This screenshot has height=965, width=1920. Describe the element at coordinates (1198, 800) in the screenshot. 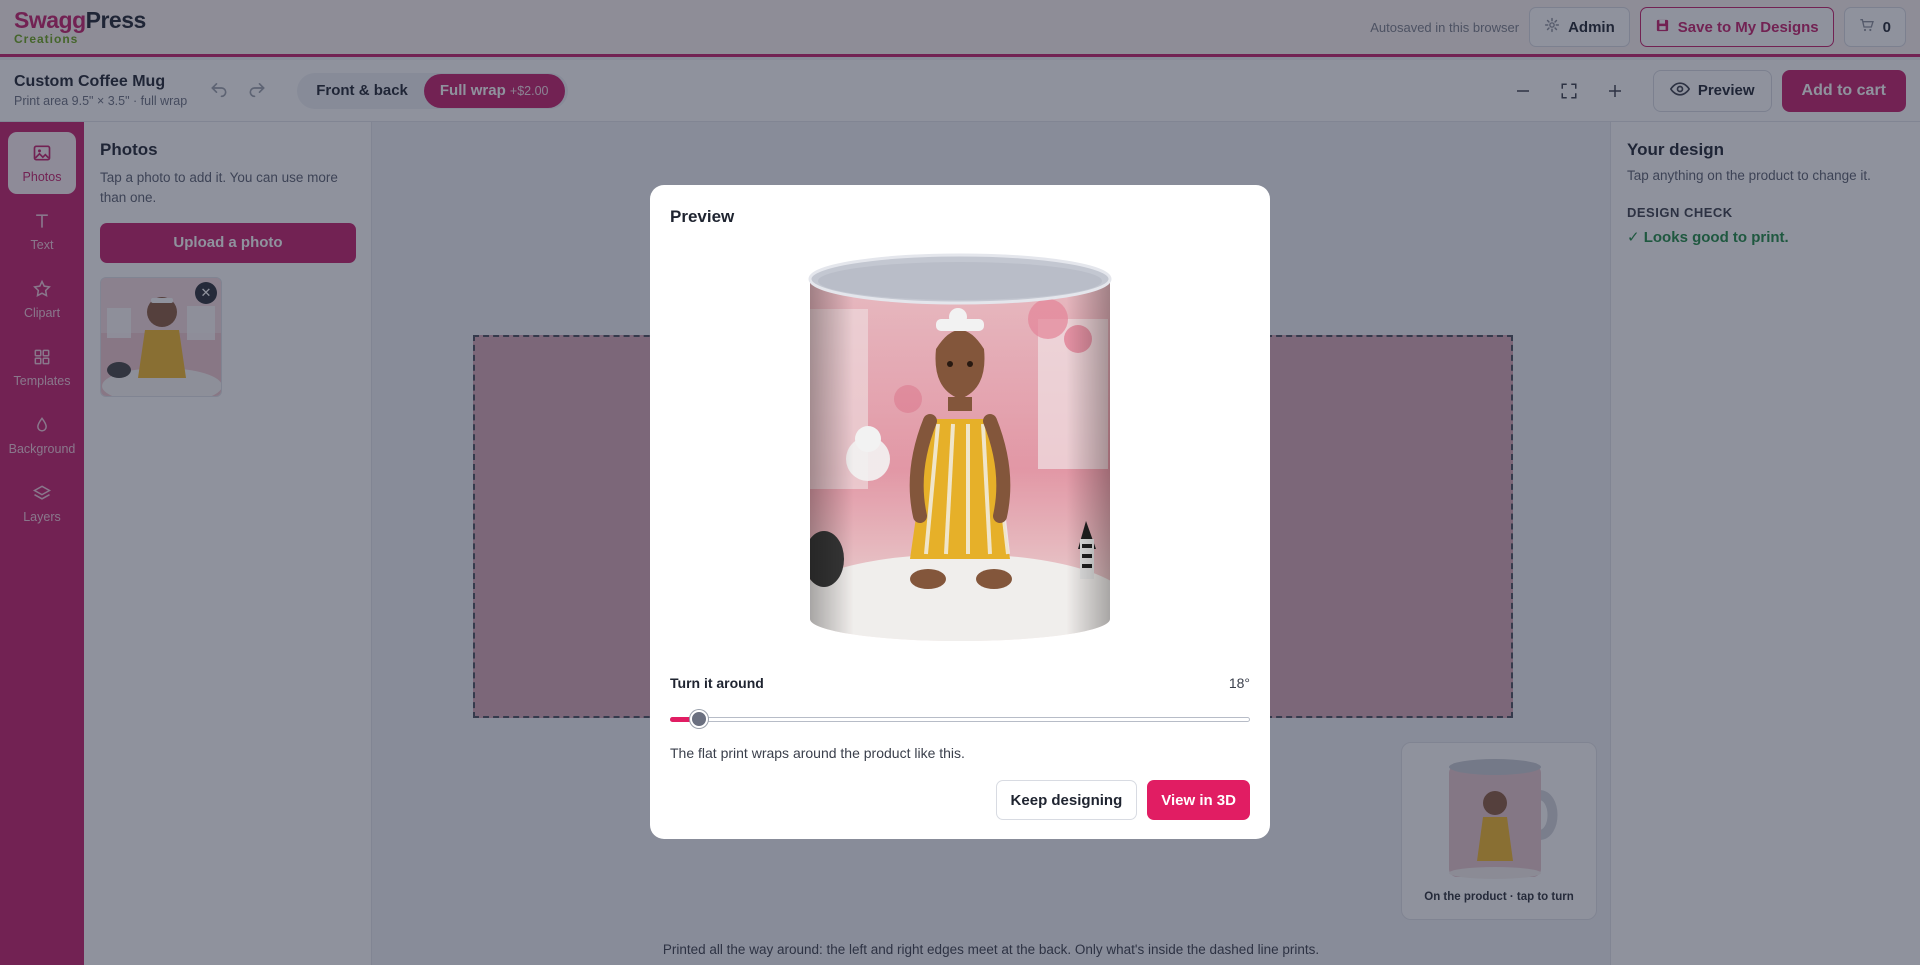

I see `view-3d-button: View in 3D` at that location.